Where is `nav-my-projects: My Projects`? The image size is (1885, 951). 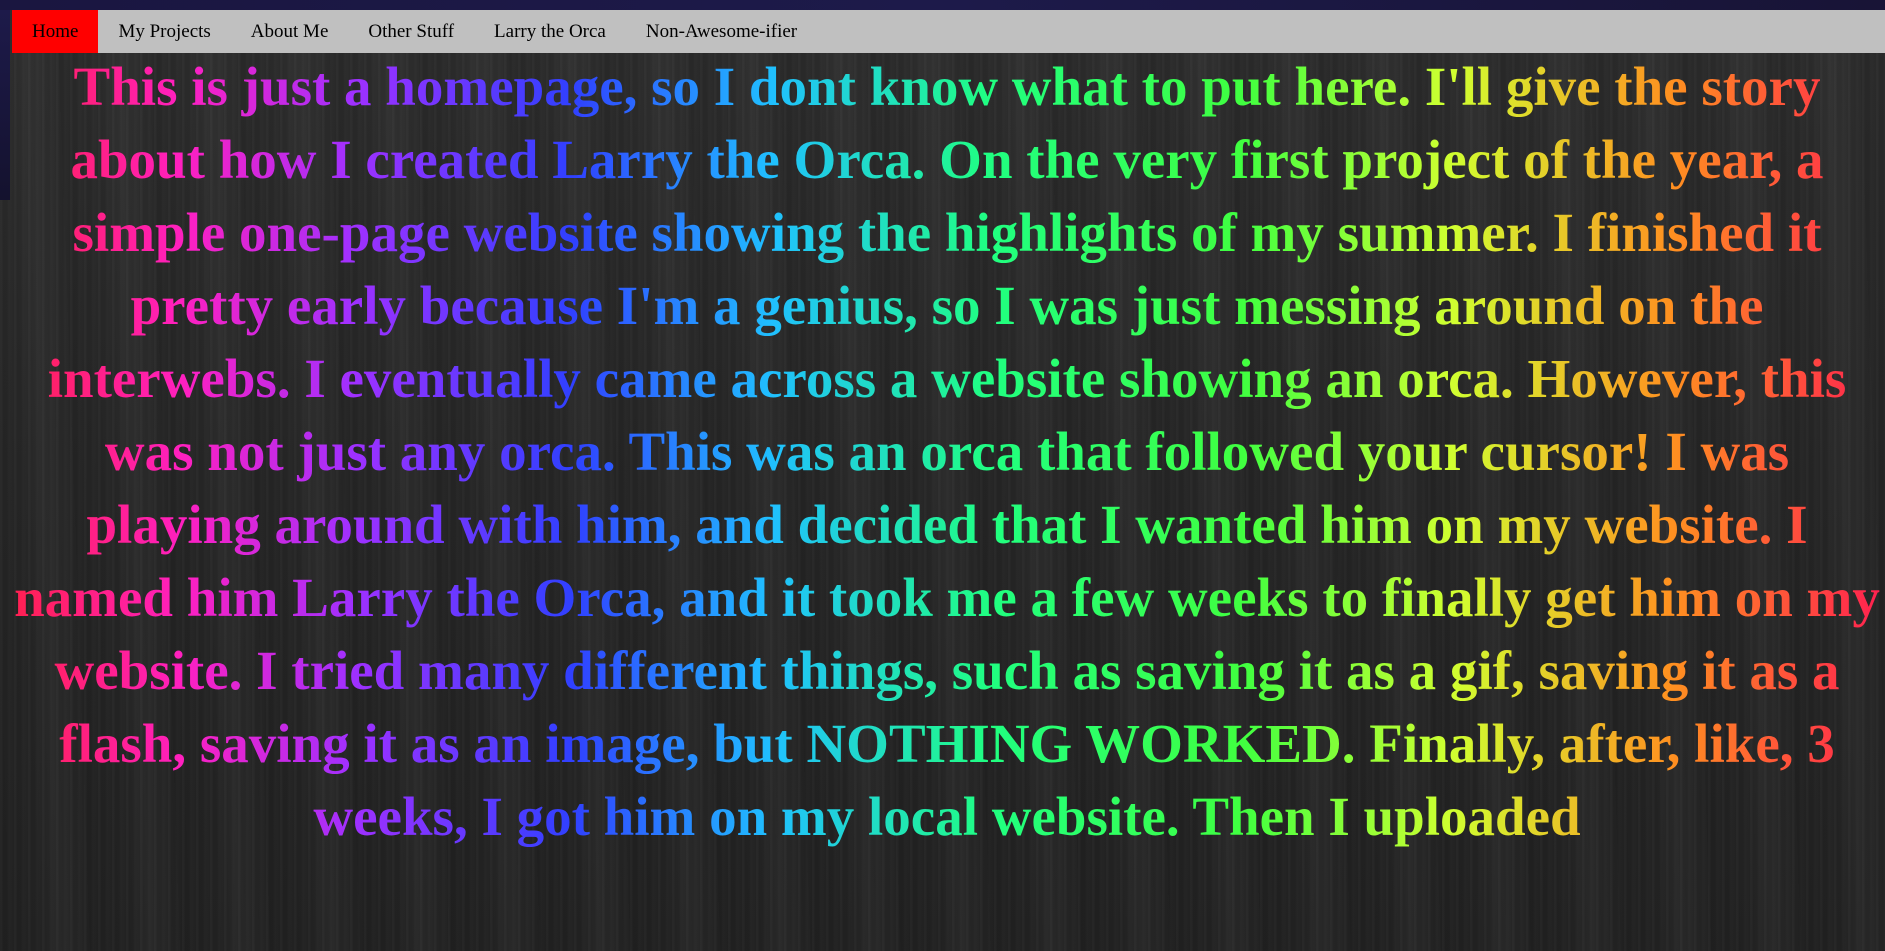 nav-my-projects: My Projects is located at coordinates (164, 31).